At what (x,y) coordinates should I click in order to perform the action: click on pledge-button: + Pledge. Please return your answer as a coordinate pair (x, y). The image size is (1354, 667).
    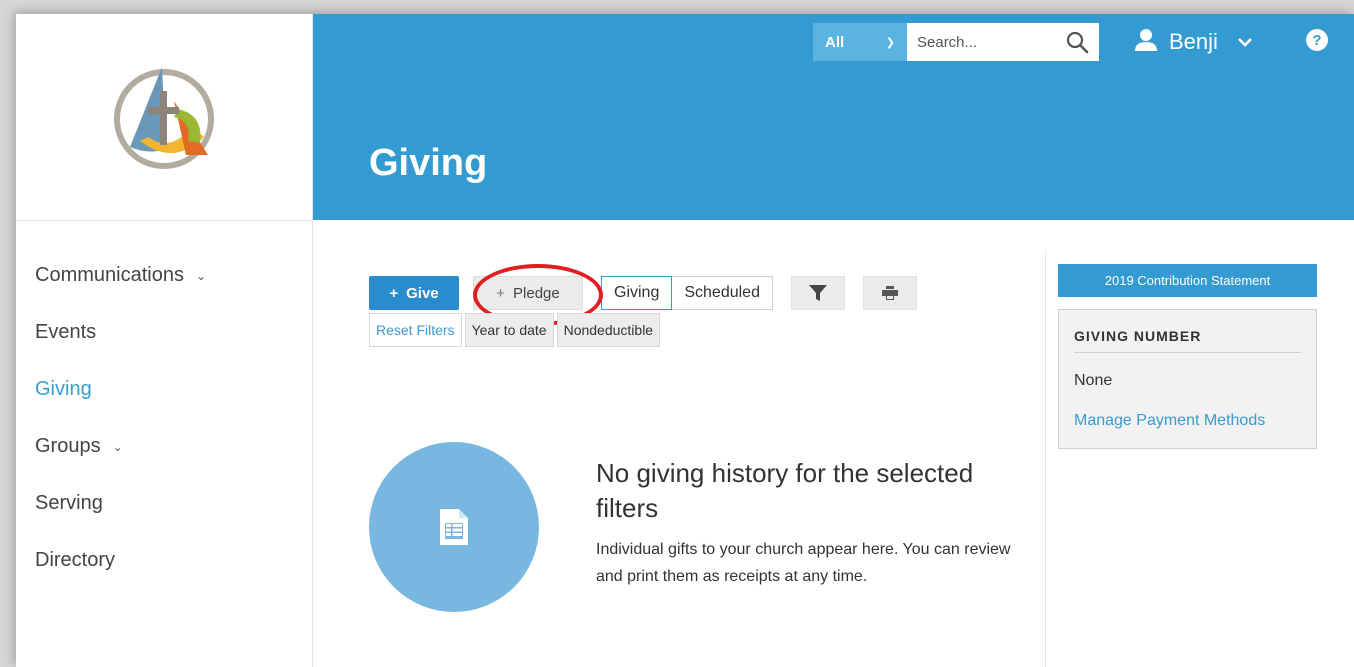
    Looking at the image, I should click on (528, 293).